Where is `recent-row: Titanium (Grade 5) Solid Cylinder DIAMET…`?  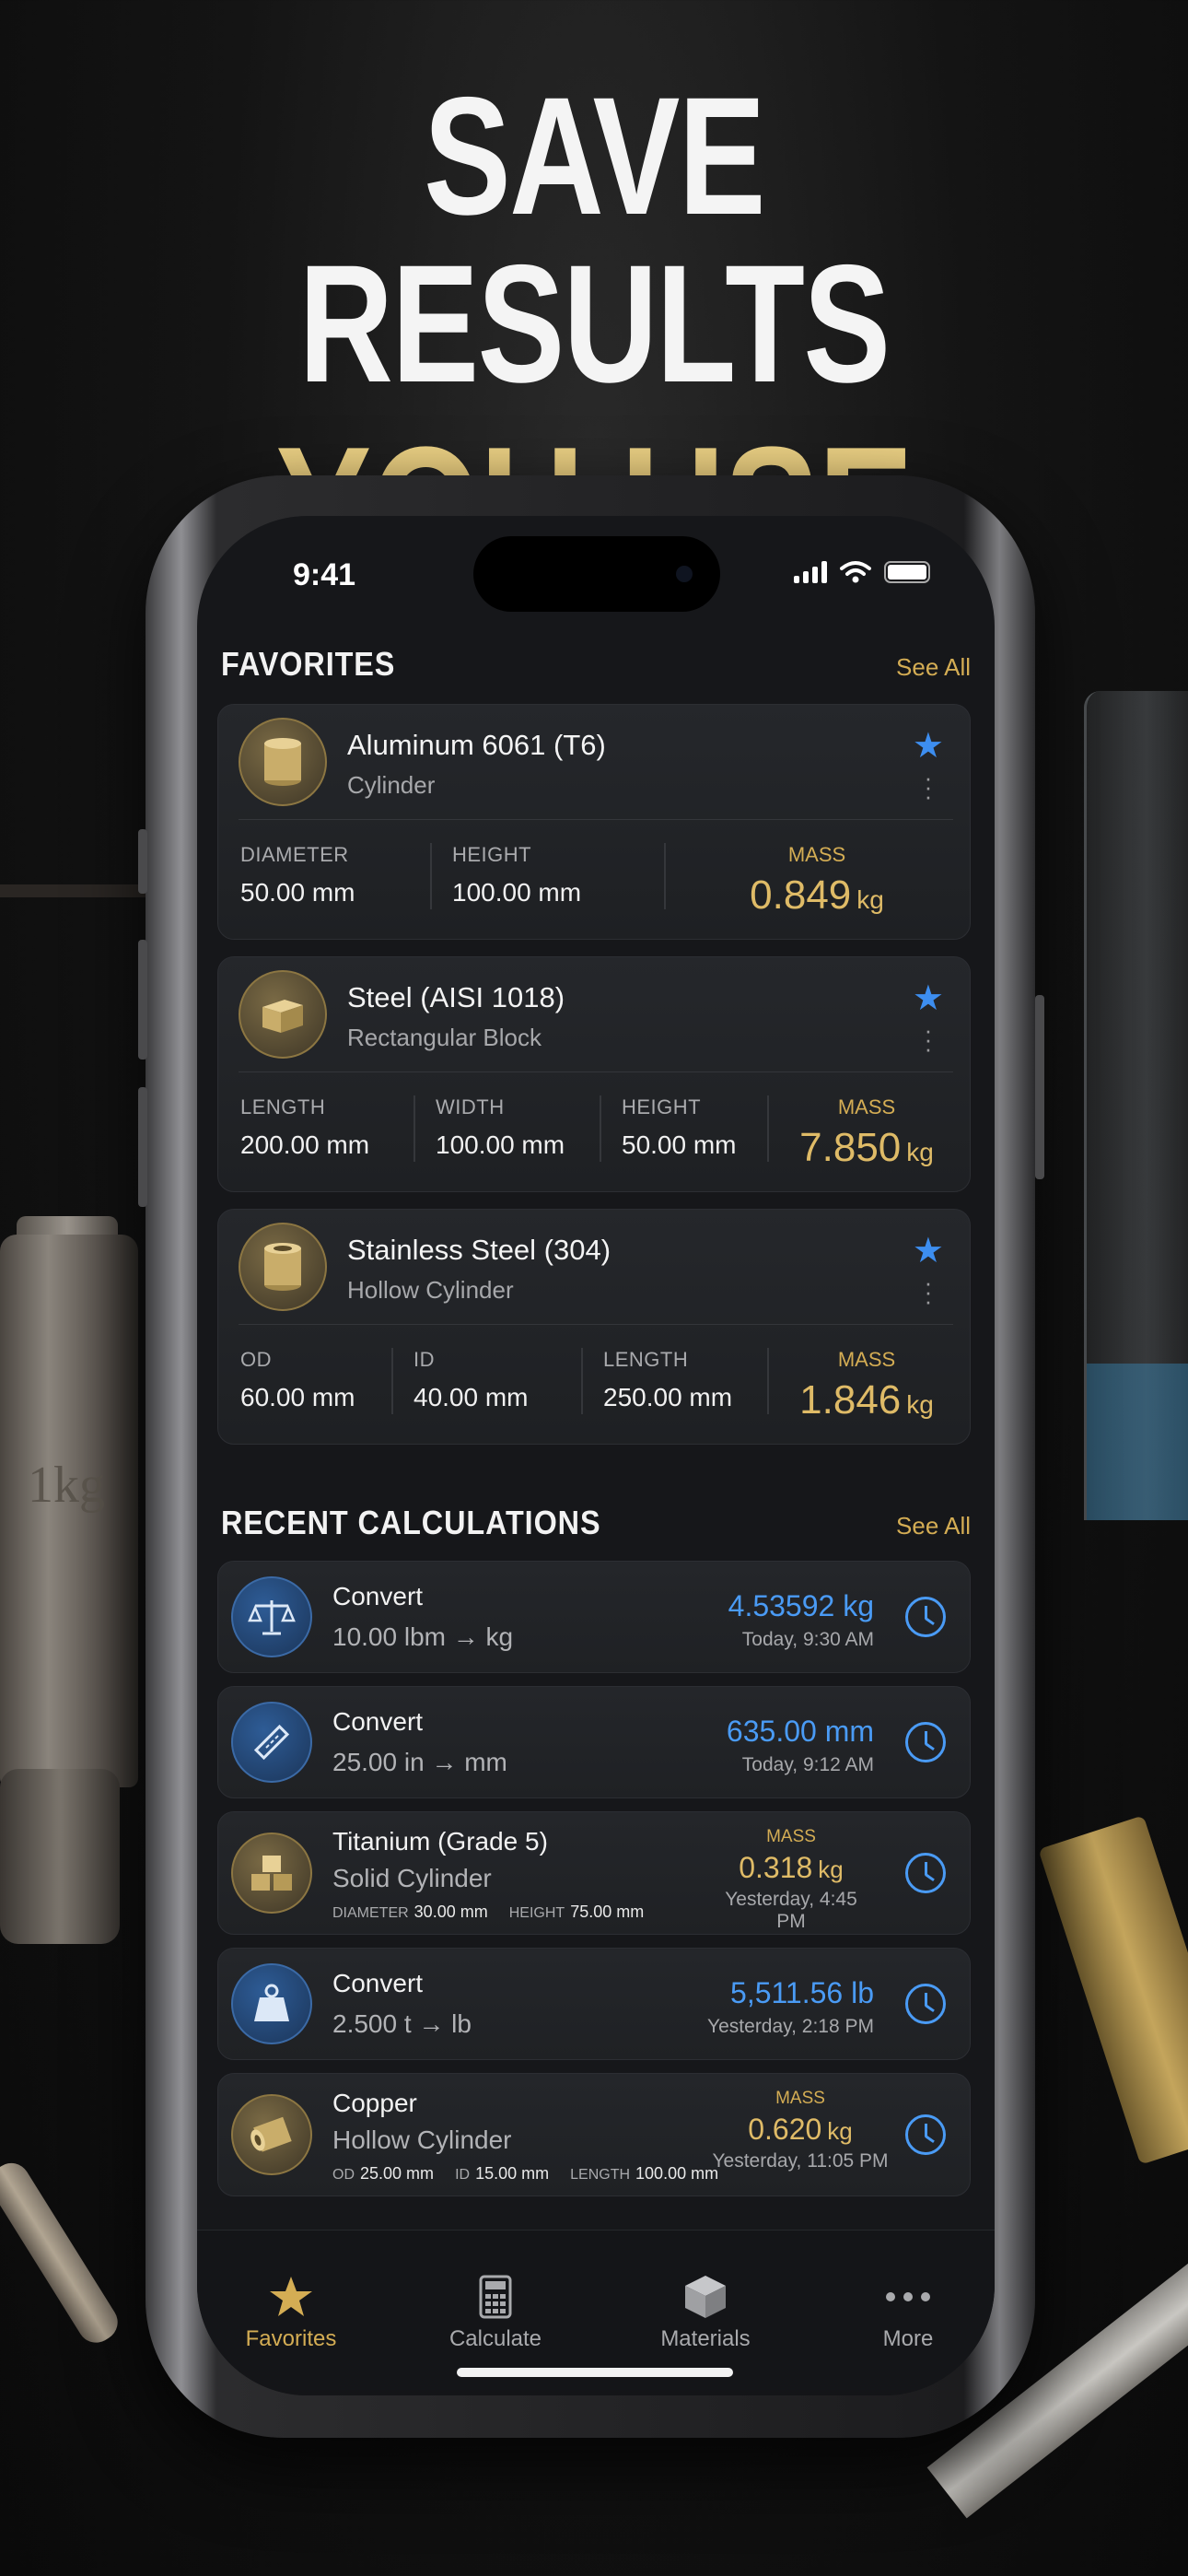 recent-row: Titanium (Grade 5) Solid Cylinder DIAMET… is located at coordinates (594, 1873).